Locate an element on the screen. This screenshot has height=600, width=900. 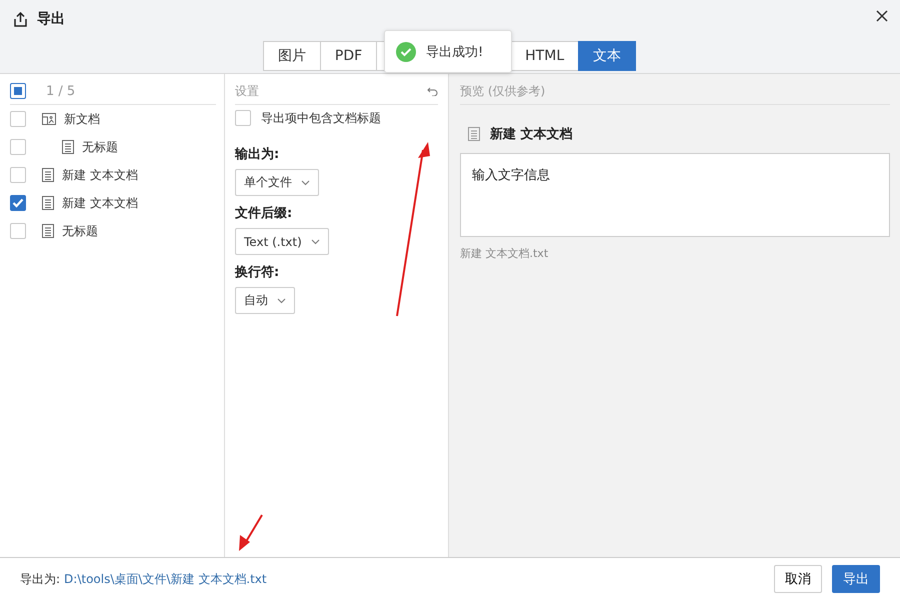
share-icon is located at coordinates (20, 19).